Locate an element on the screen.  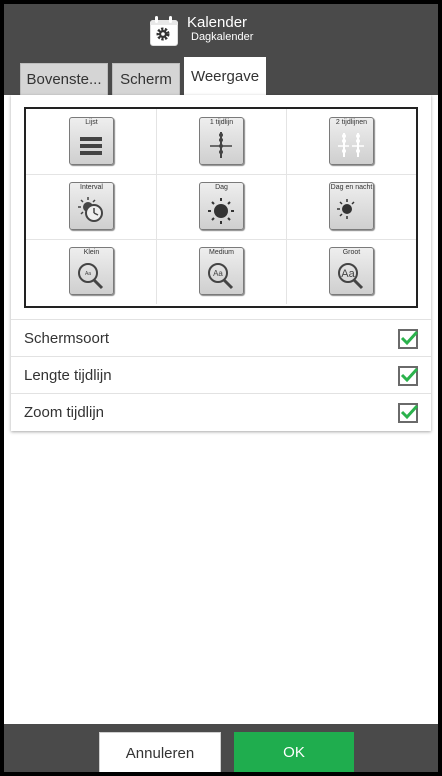
two-timelines-button: 2 tijdlijnen is located at coordinates (351, 141).